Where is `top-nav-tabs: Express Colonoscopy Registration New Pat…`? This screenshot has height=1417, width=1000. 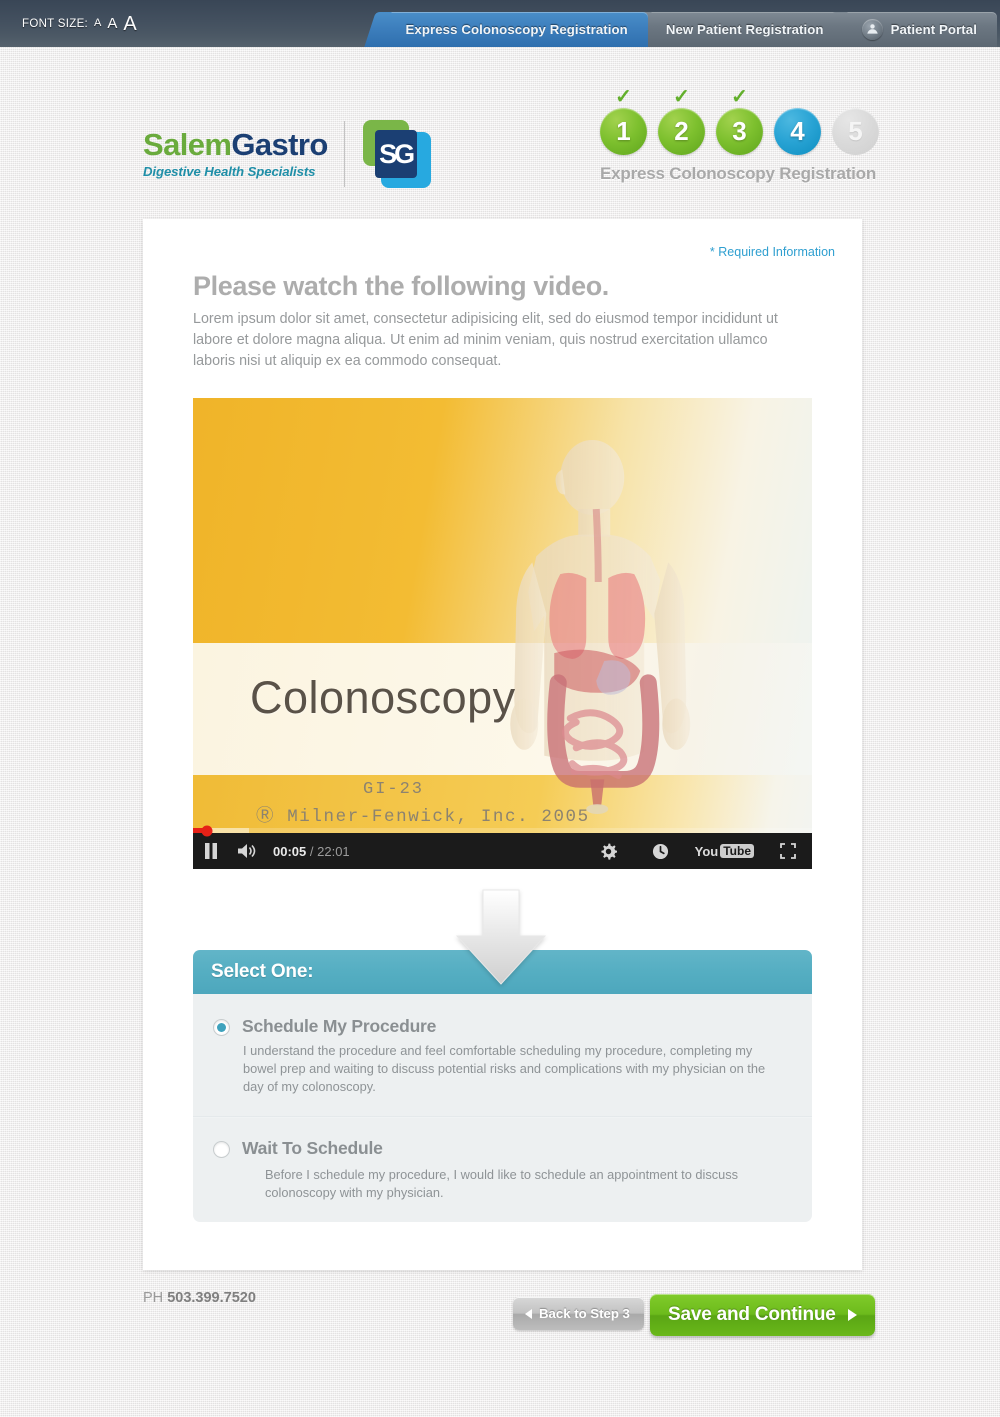
top-nav-tabs: Express Colonoscopy Registration New Pat… is located at coordinates (688, 29).